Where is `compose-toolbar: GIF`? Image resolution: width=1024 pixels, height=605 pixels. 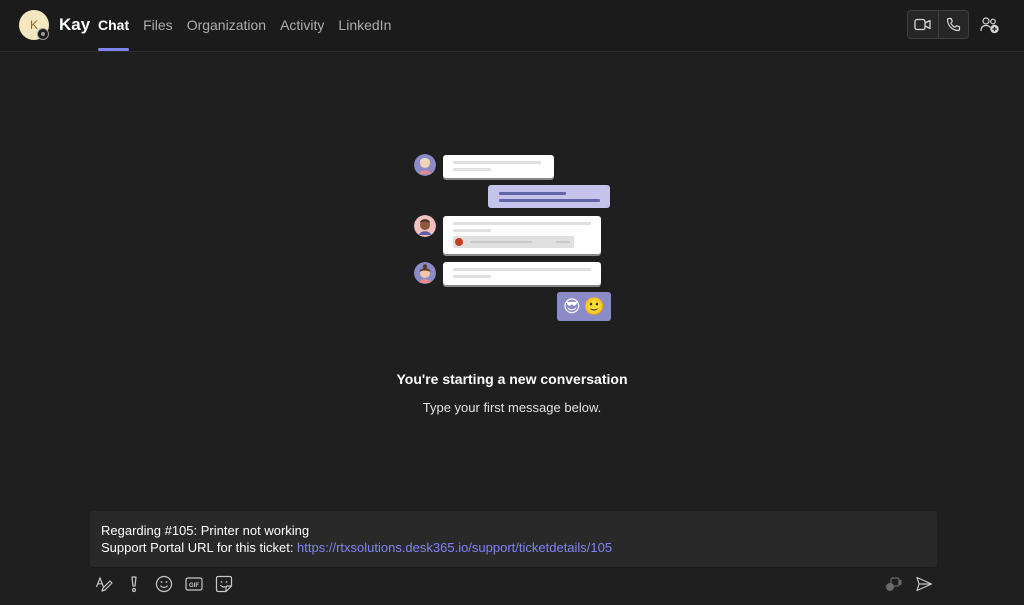 compose-toolbar: GIF is located at coordinates (163, 583).